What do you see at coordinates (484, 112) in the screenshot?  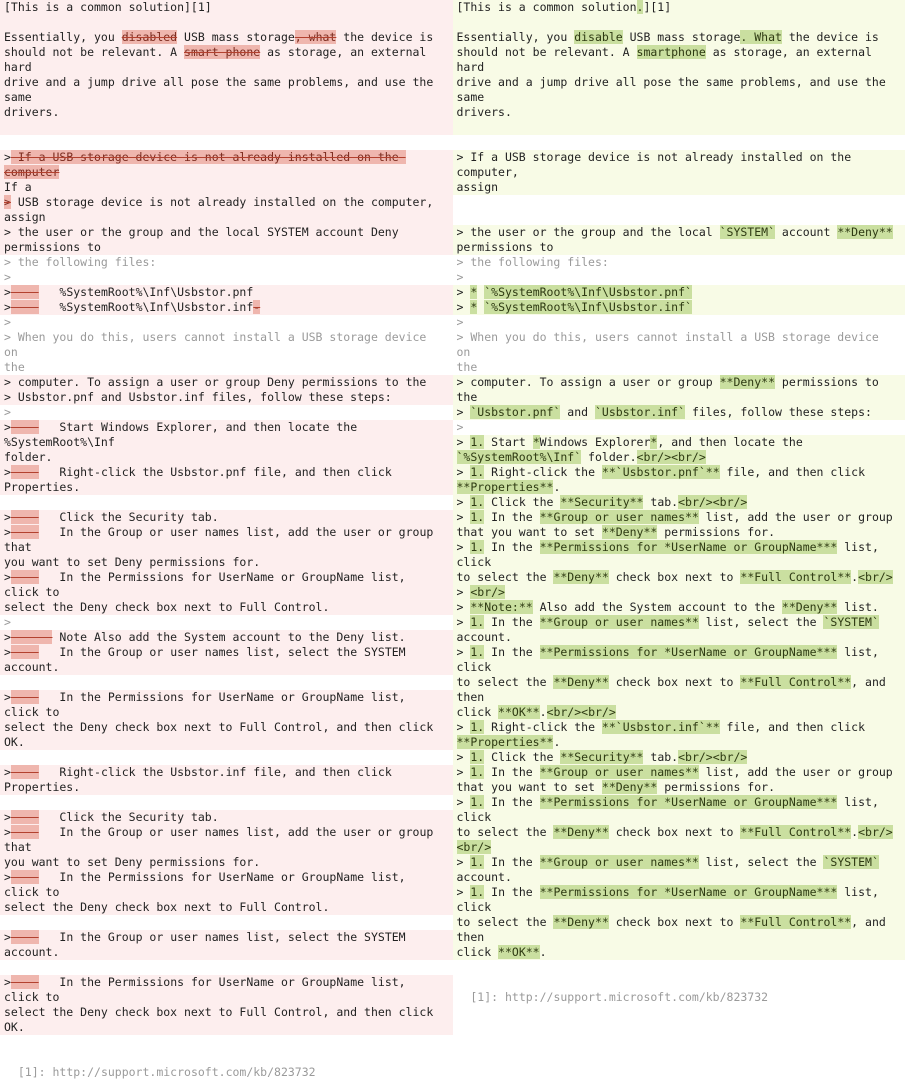 I see `diff-text: drivers.` at bounding box center [484, 112].